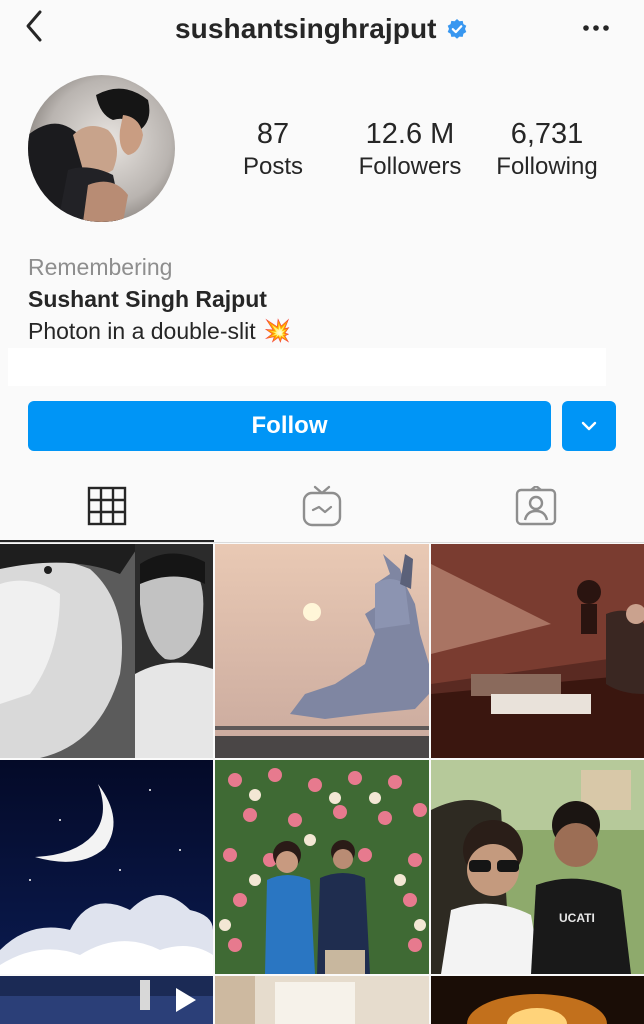  What do you see at coordinates (277, 330) in the screenshot?
I see `collision-emoji: 💥` at bounding box center [277, 330].